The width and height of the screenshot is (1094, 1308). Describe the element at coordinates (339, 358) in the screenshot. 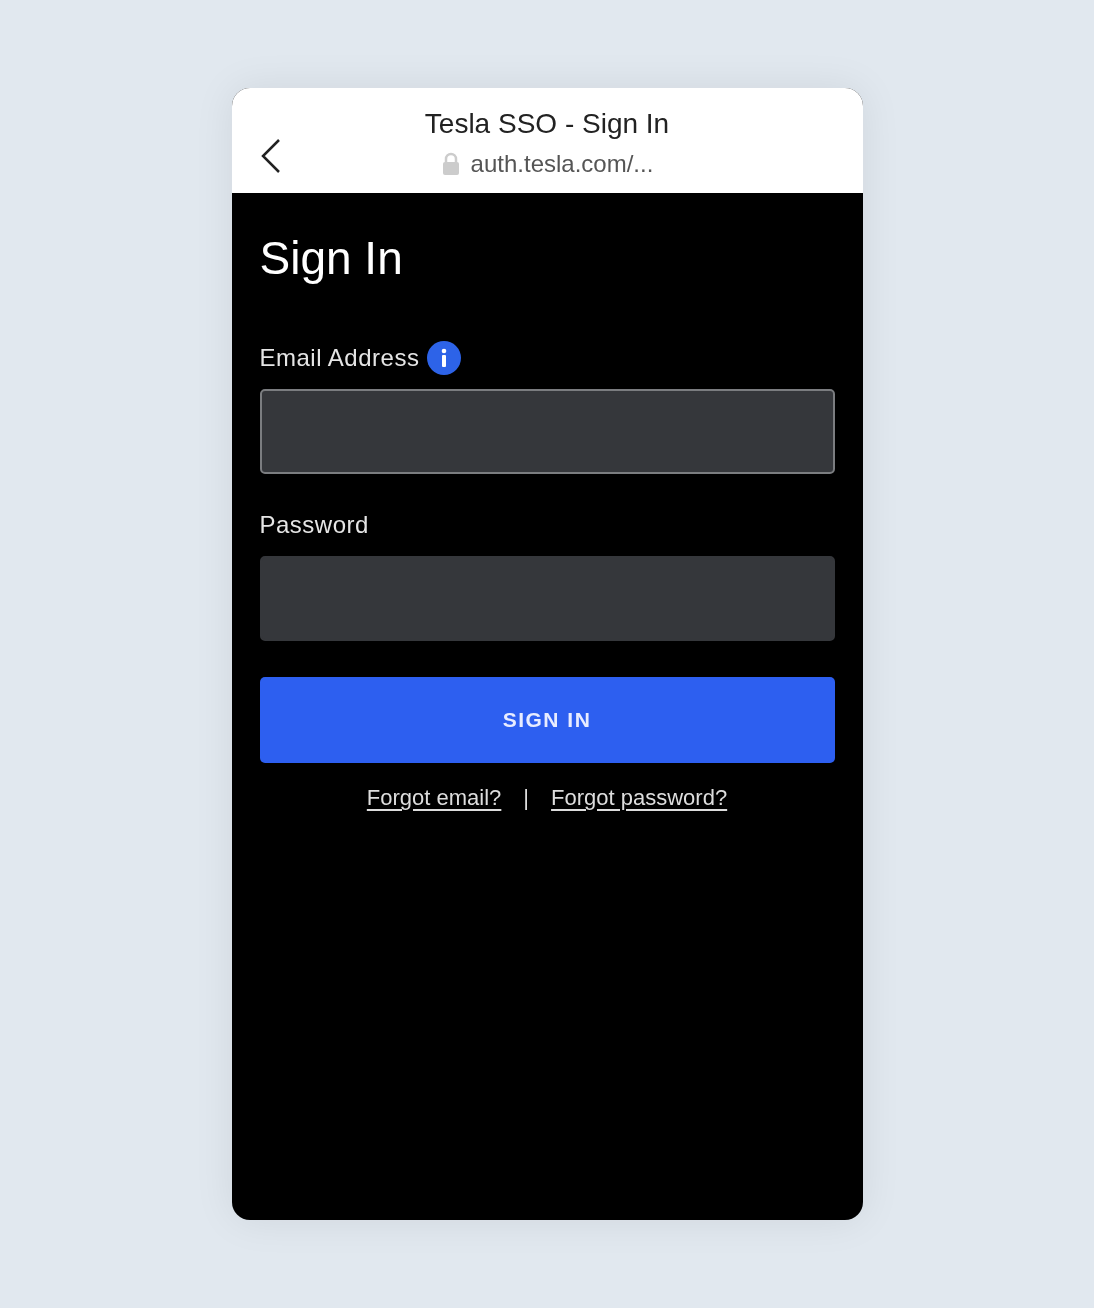

I see `field-label: Email Address` at that location.